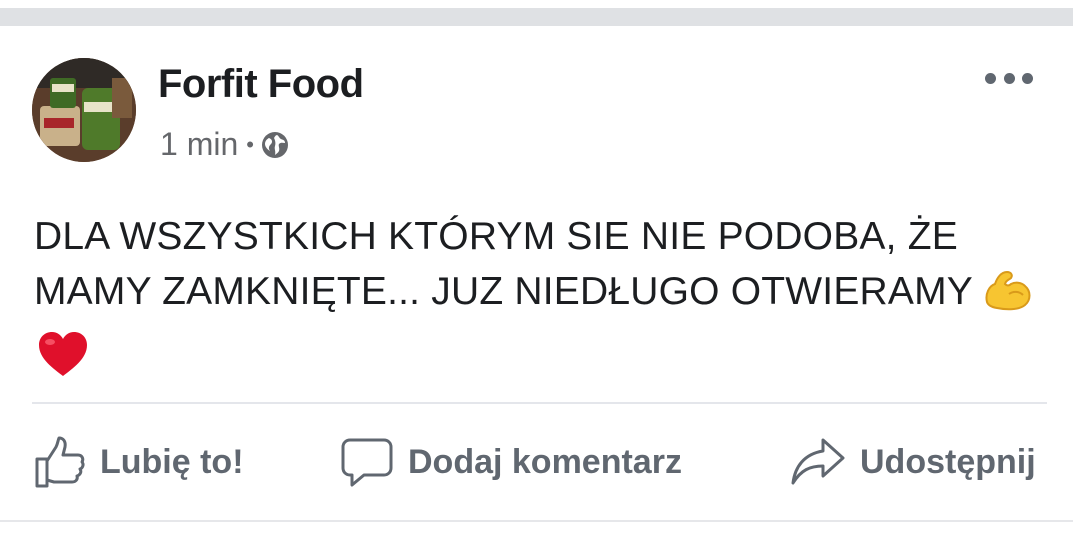 The width and height of the screenshot is (1073, 555). I want to click on share-button: Udostępnij, so click(913, 462).